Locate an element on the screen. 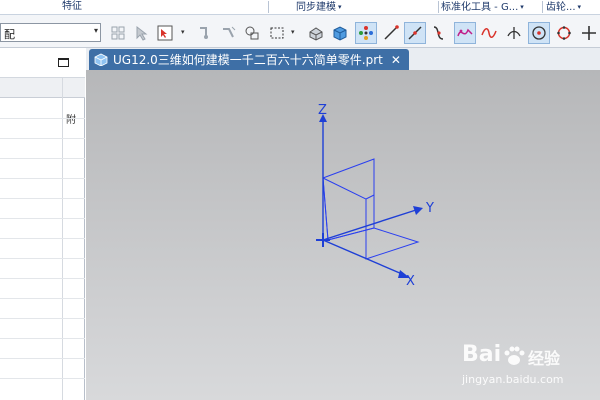 The image size is (600, 400). ribbon-group-features: 特征 is located at coordinates (72, 7).